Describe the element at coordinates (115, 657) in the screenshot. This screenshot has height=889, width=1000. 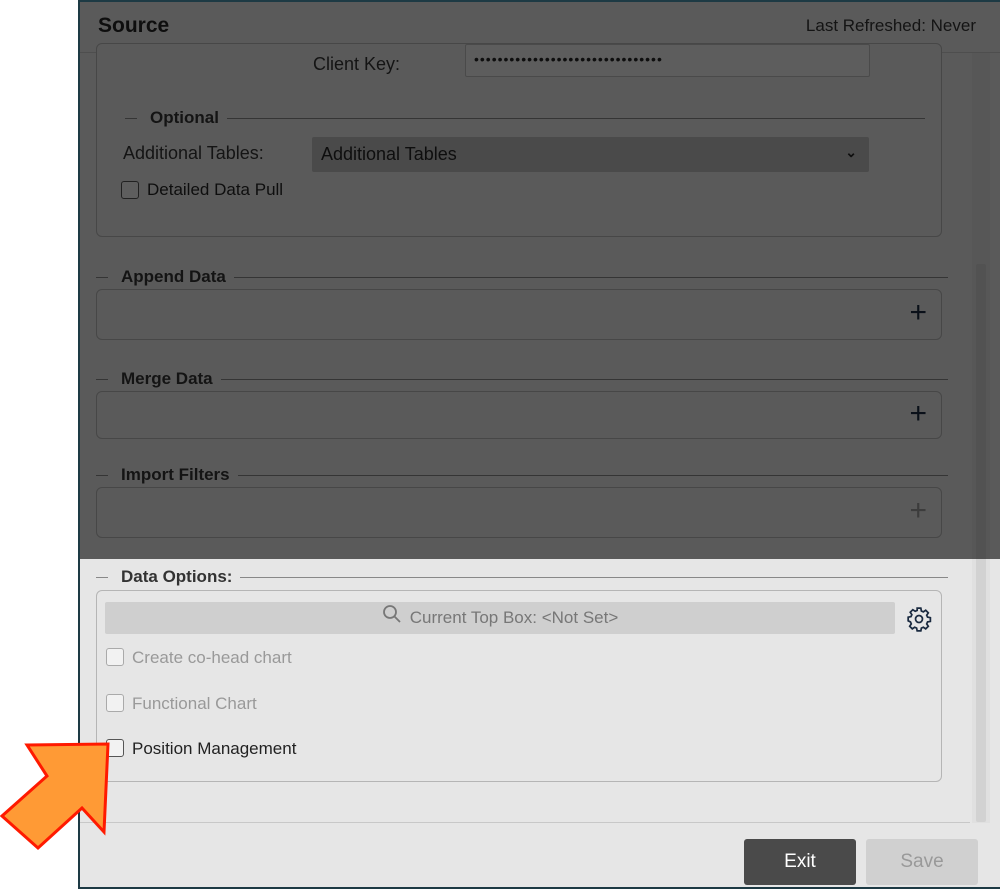
I see `create-co-head-chart-checkbox` at that location.